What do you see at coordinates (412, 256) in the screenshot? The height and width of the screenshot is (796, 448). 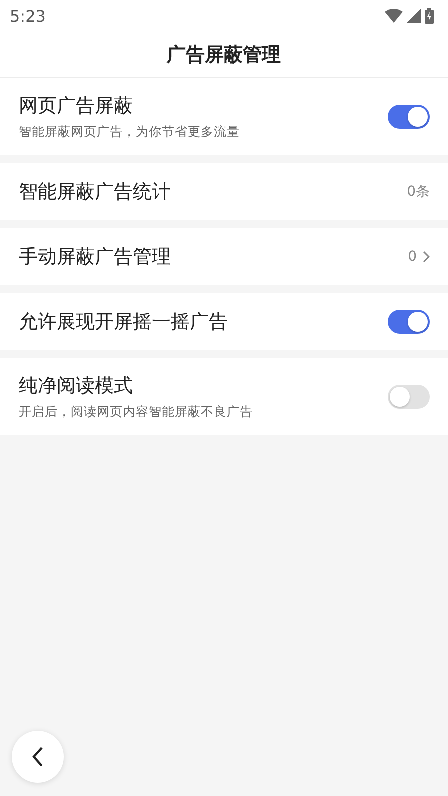 I see `setting-value: 0` at bounding box center [412, 256].